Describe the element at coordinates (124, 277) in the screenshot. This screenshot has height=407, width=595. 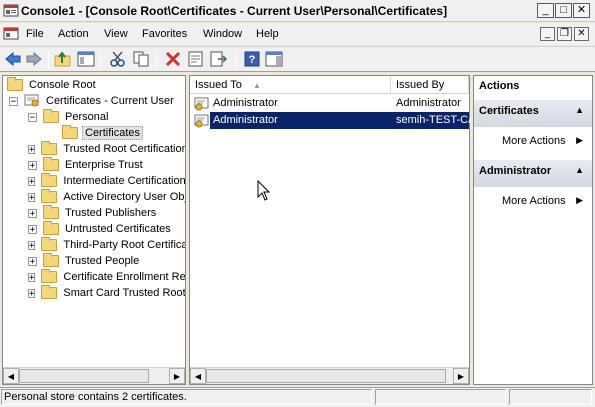
I see `tree-item-label: Certificate Enrollment Re` at that location.